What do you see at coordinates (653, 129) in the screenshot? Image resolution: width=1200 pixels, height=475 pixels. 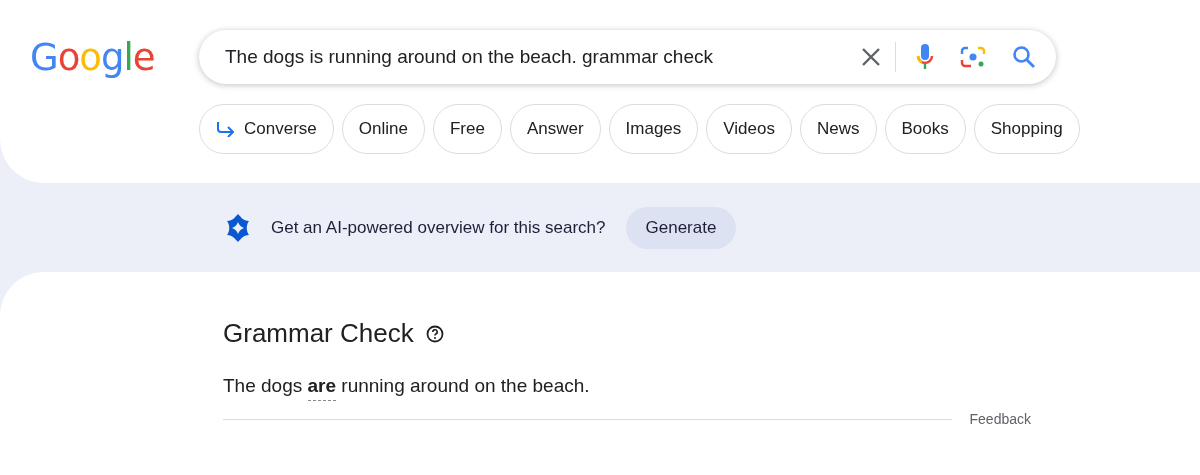 I see `filter-chip: Images` at bounding box center [653, 129].